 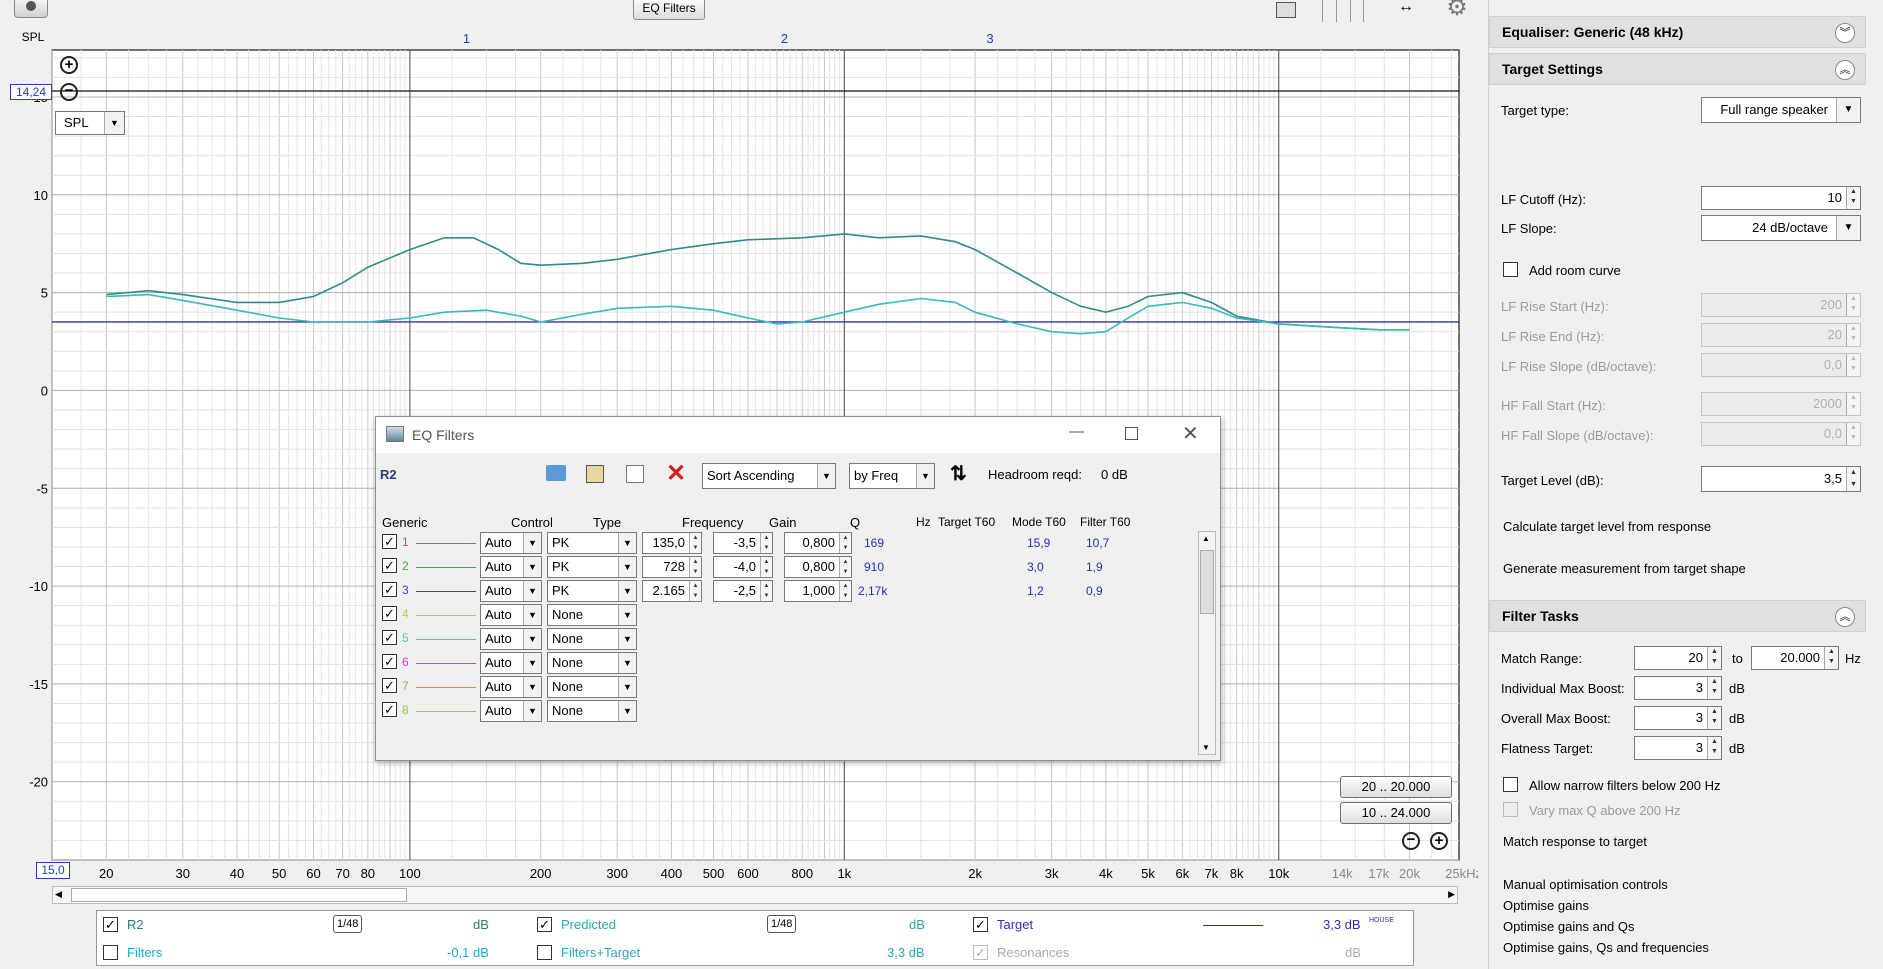 I want to click on predicted-smoothing: 1/48, so click(x=782, y=924).